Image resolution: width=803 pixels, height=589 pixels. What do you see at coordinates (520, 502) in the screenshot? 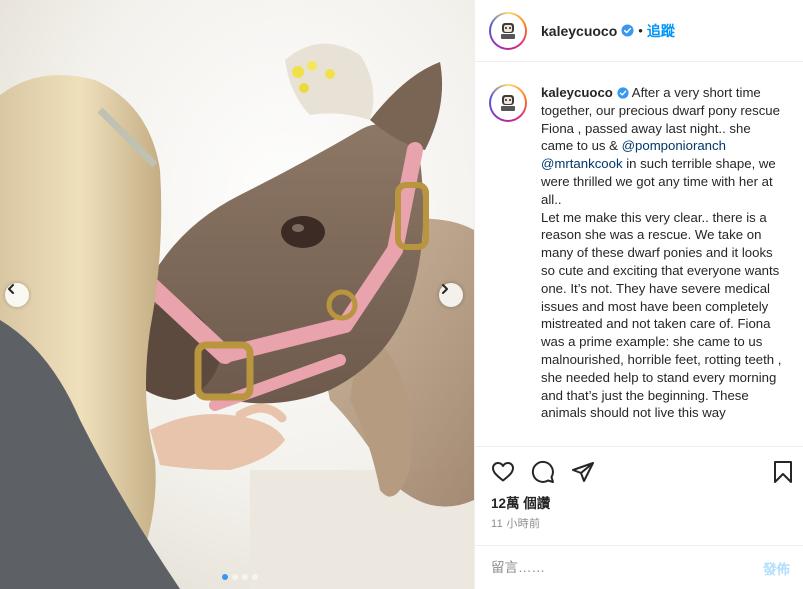
I see `likes-count: 12萬 個讚` at bounding box center [520, 502].